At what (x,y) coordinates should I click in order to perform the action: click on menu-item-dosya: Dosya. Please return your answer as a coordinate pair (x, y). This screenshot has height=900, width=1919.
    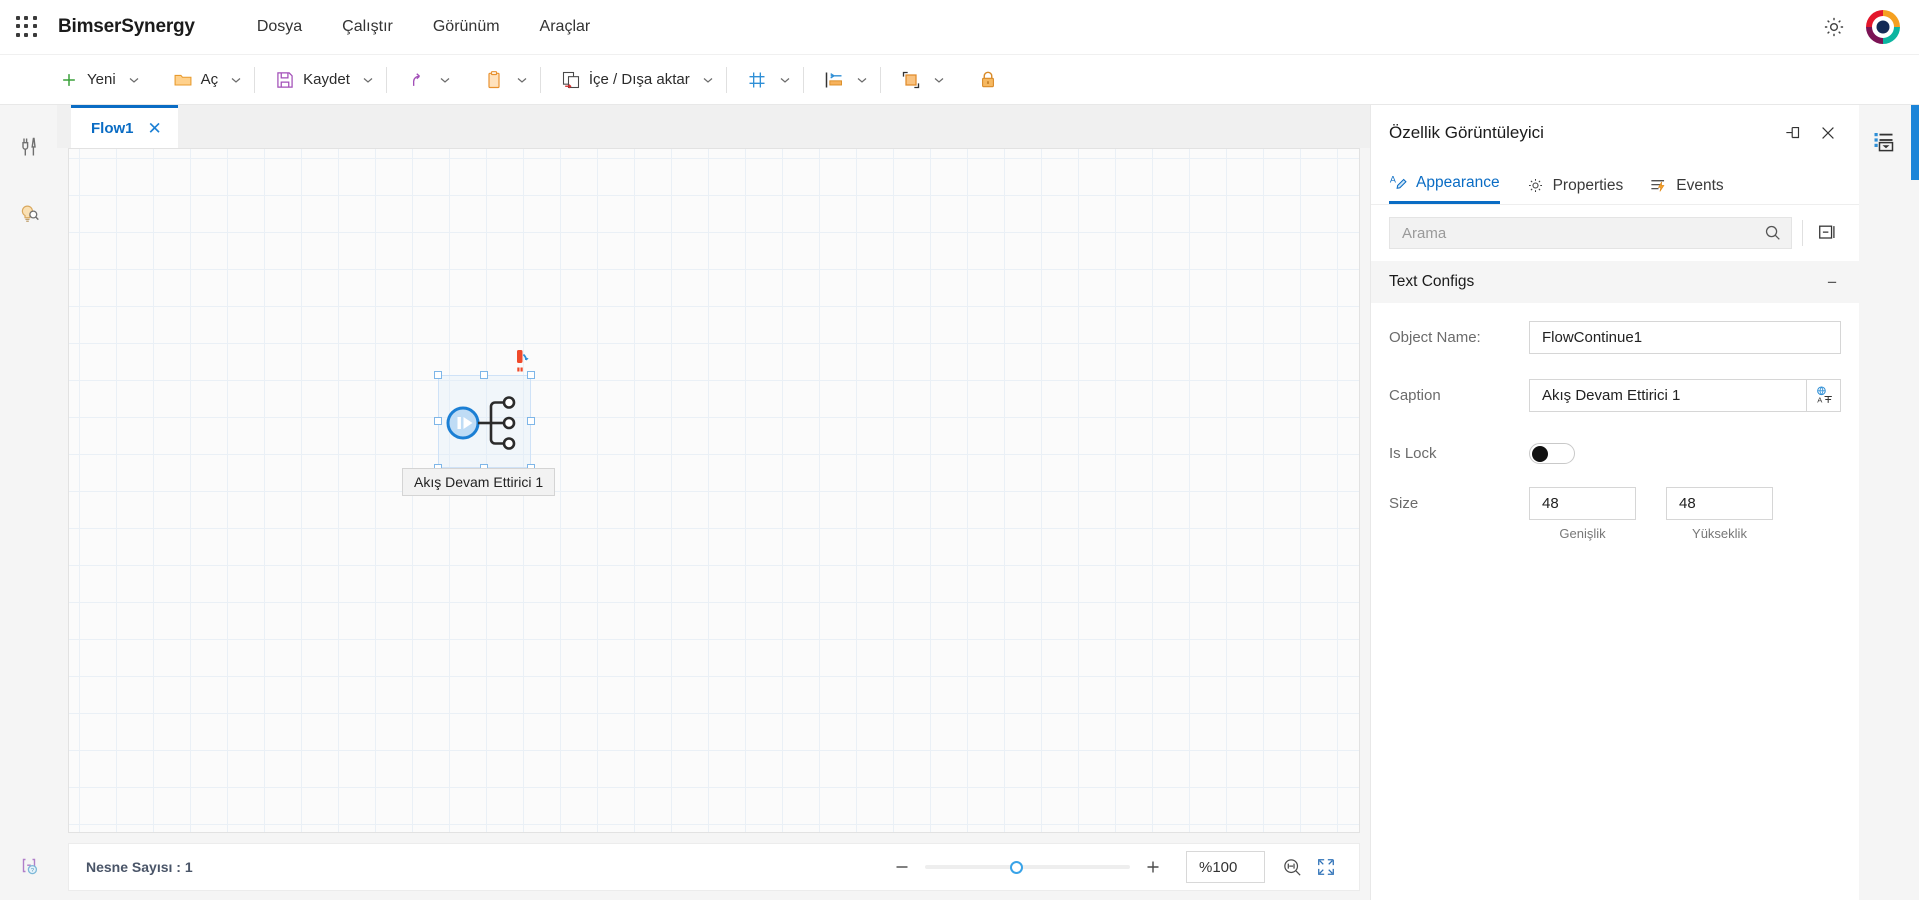
    Looking at the image, I should click on (279, 27).